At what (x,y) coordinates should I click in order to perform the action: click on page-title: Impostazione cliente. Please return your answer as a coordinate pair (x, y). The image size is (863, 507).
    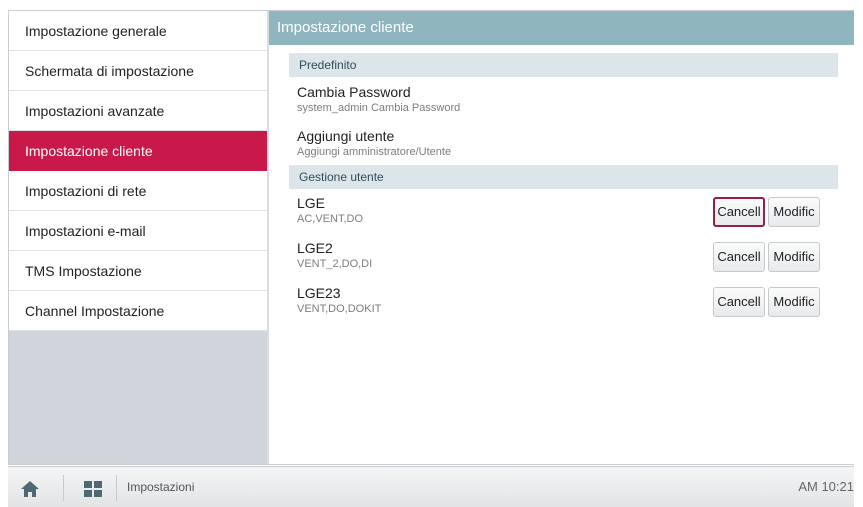
    Looking at the image, I should click on (561, 28).